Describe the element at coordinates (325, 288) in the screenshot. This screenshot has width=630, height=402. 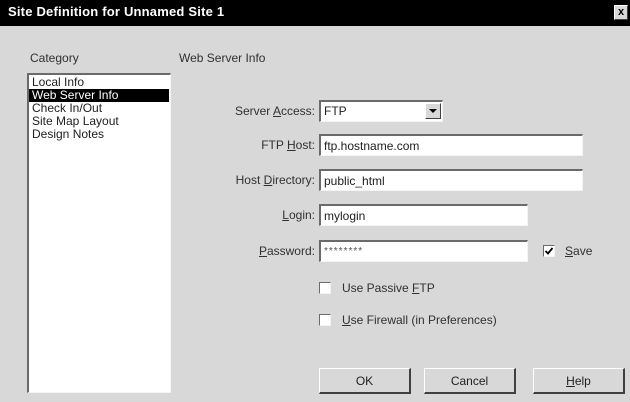
I see `passive-ftp-checkbox` at that location.